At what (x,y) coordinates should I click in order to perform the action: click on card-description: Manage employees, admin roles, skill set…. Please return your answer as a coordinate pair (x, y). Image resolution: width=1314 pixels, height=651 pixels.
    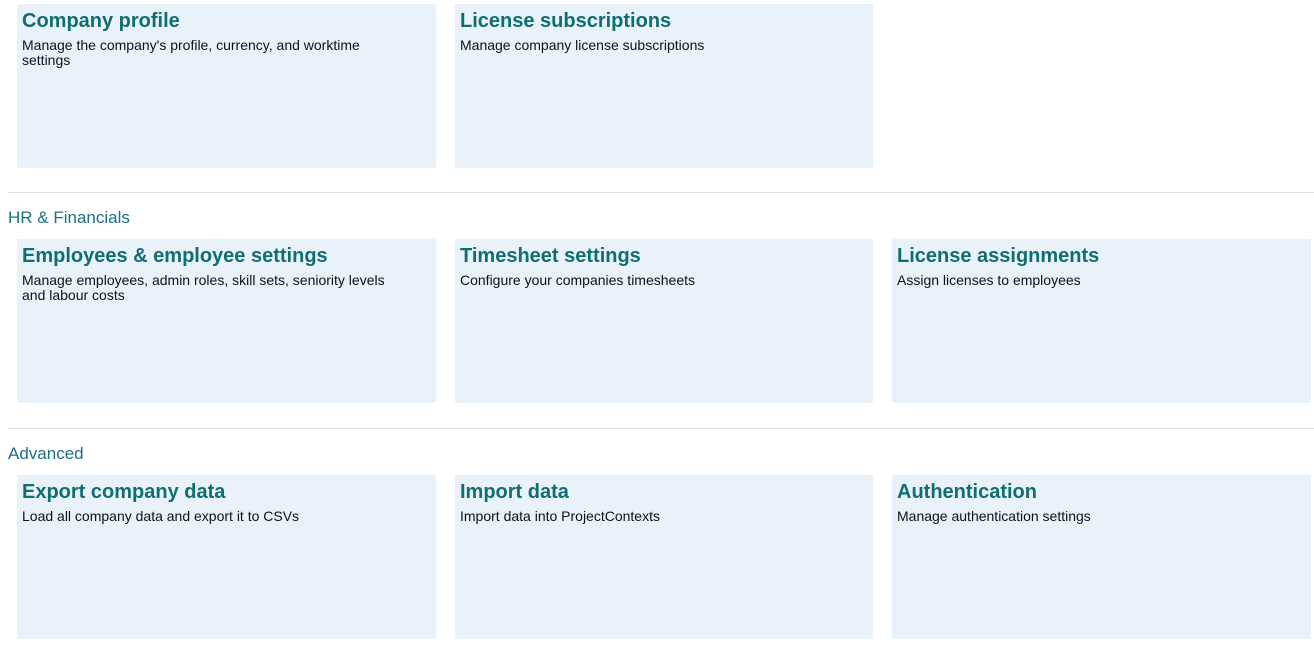
    Looking at the image, I should click on (203, 287).